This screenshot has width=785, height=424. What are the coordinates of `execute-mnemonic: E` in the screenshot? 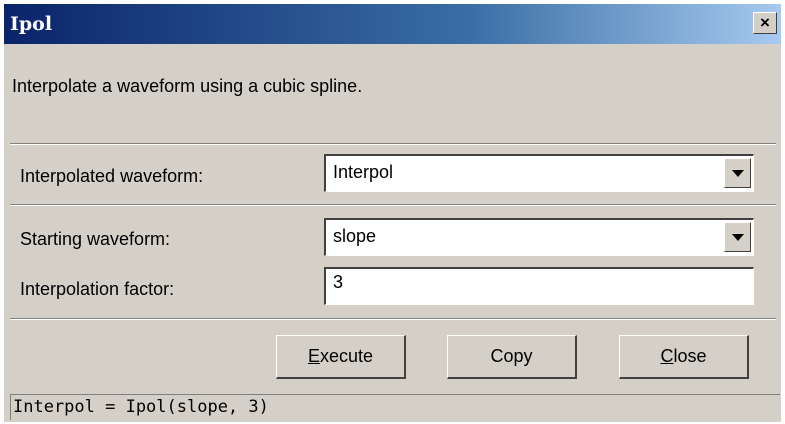 It's located at (313, 356).